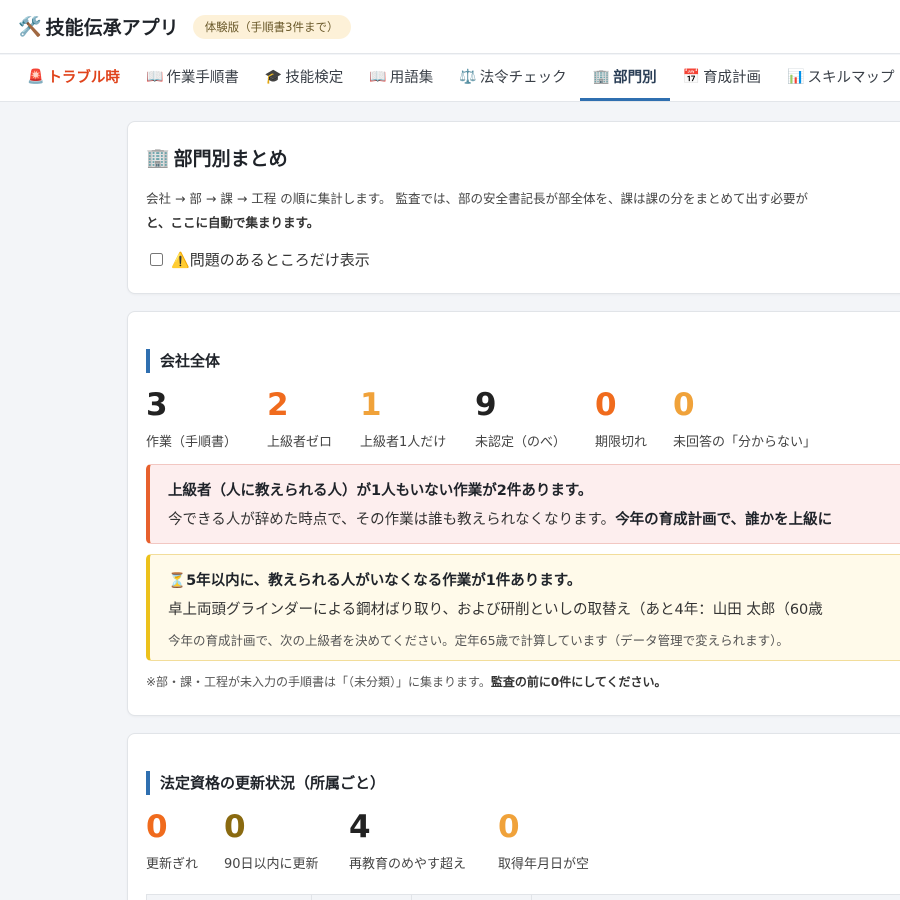  What do you see at coordinates (745, 442) in the screenshot?
I see `stat-label: 未回答の「分からない」` at bounding box center [745, 442].